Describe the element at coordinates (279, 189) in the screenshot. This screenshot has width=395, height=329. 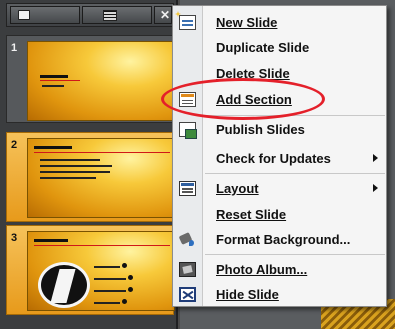
I see `menu-item-layout: Layout` at that location.